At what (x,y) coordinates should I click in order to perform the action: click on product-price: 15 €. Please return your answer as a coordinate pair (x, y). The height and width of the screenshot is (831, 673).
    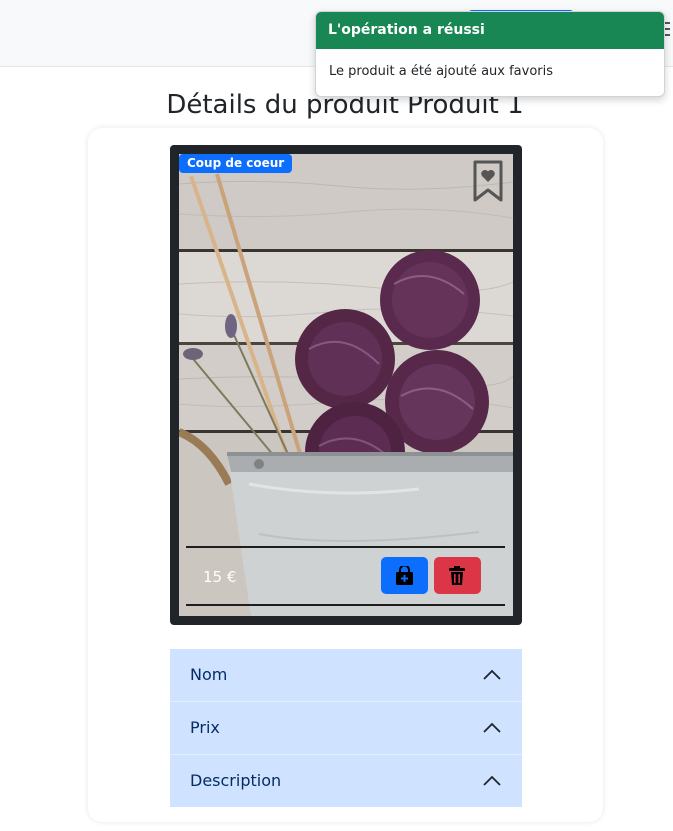
    Looking at the image, I should click on (220, 577).